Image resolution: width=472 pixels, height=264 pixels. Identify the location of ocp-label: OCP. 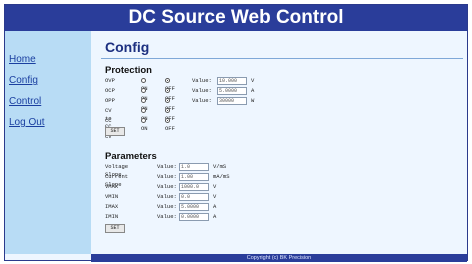
(110, 90).